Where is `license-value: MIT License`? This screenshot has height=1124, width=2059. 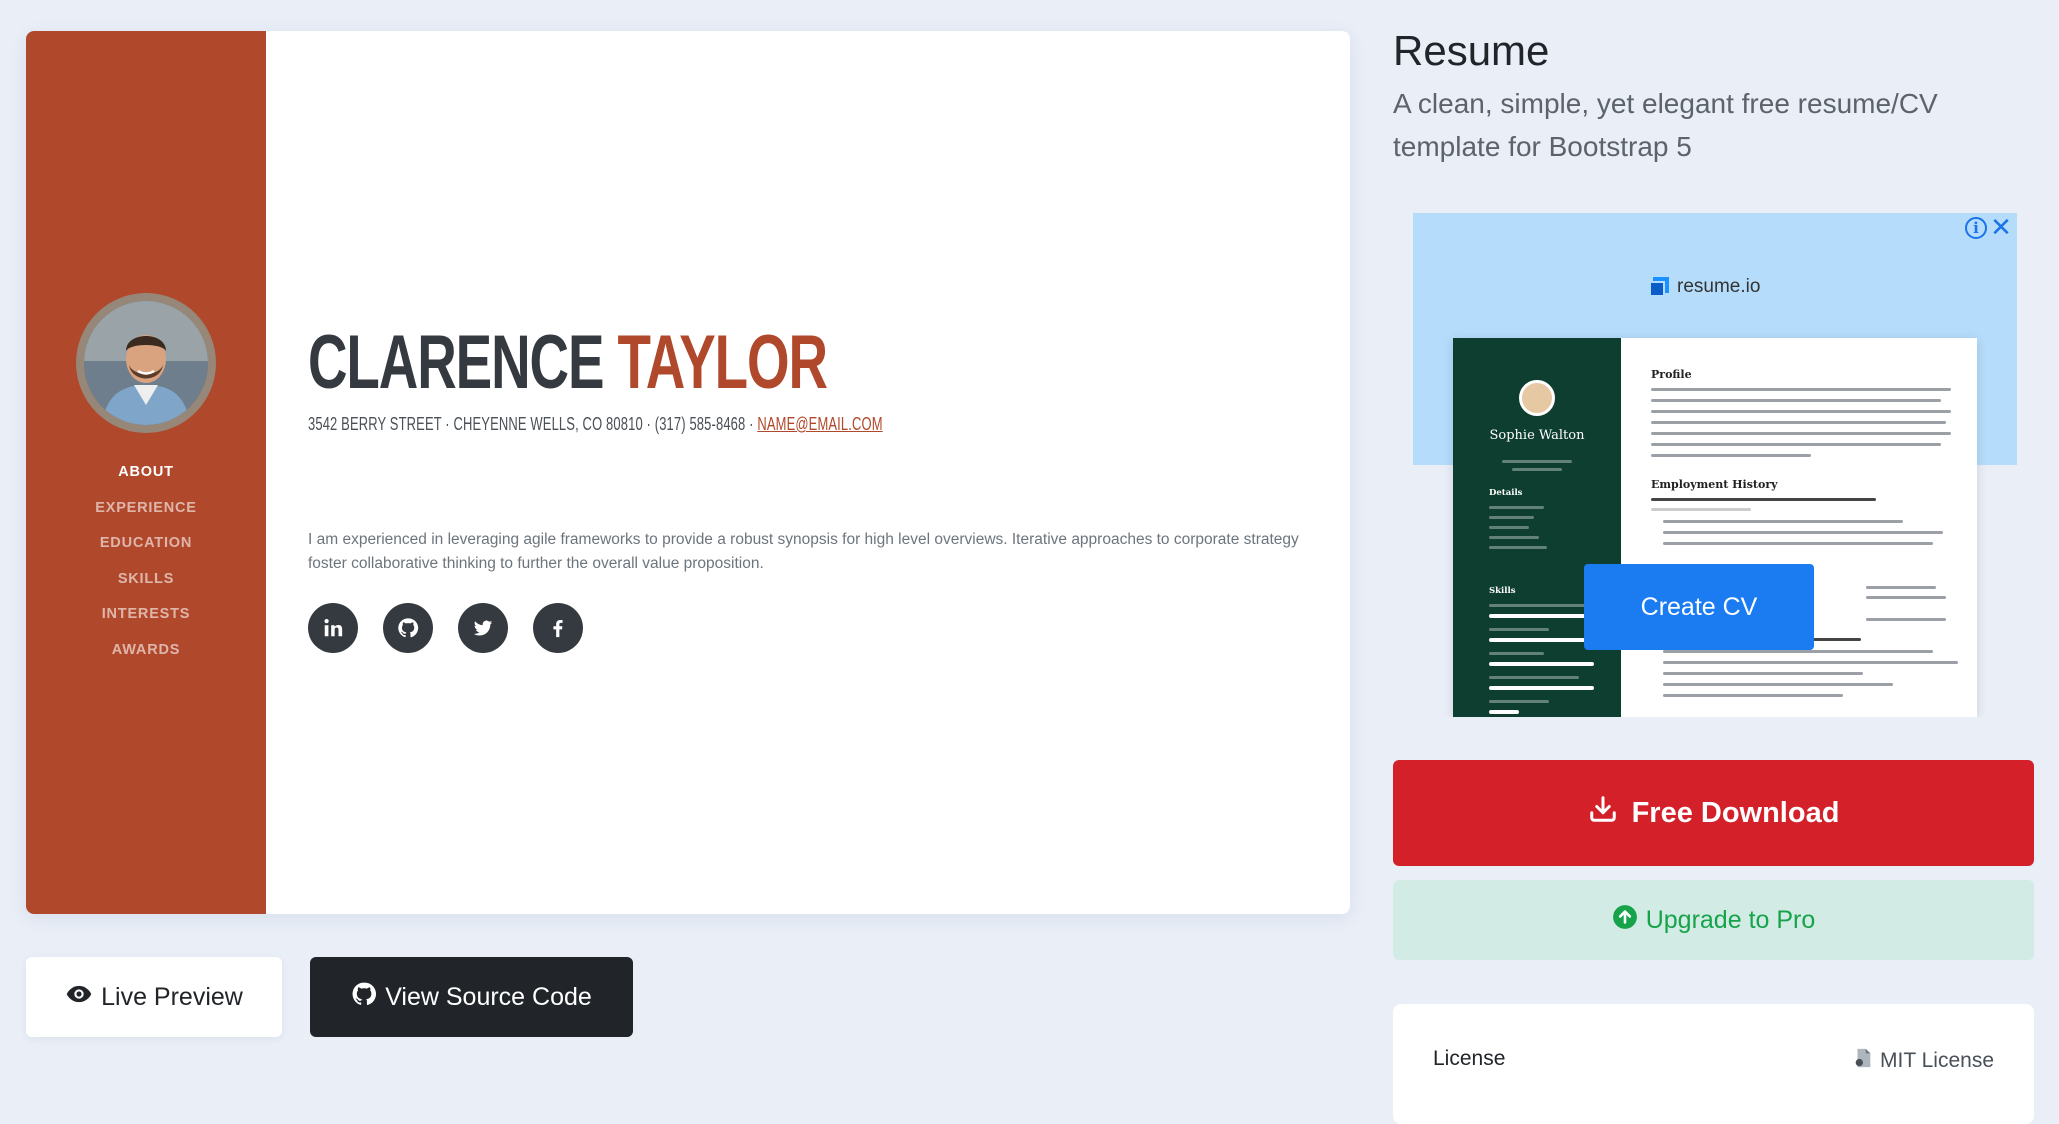
license-value: MIT License is located at coordinates (1923, 1061).